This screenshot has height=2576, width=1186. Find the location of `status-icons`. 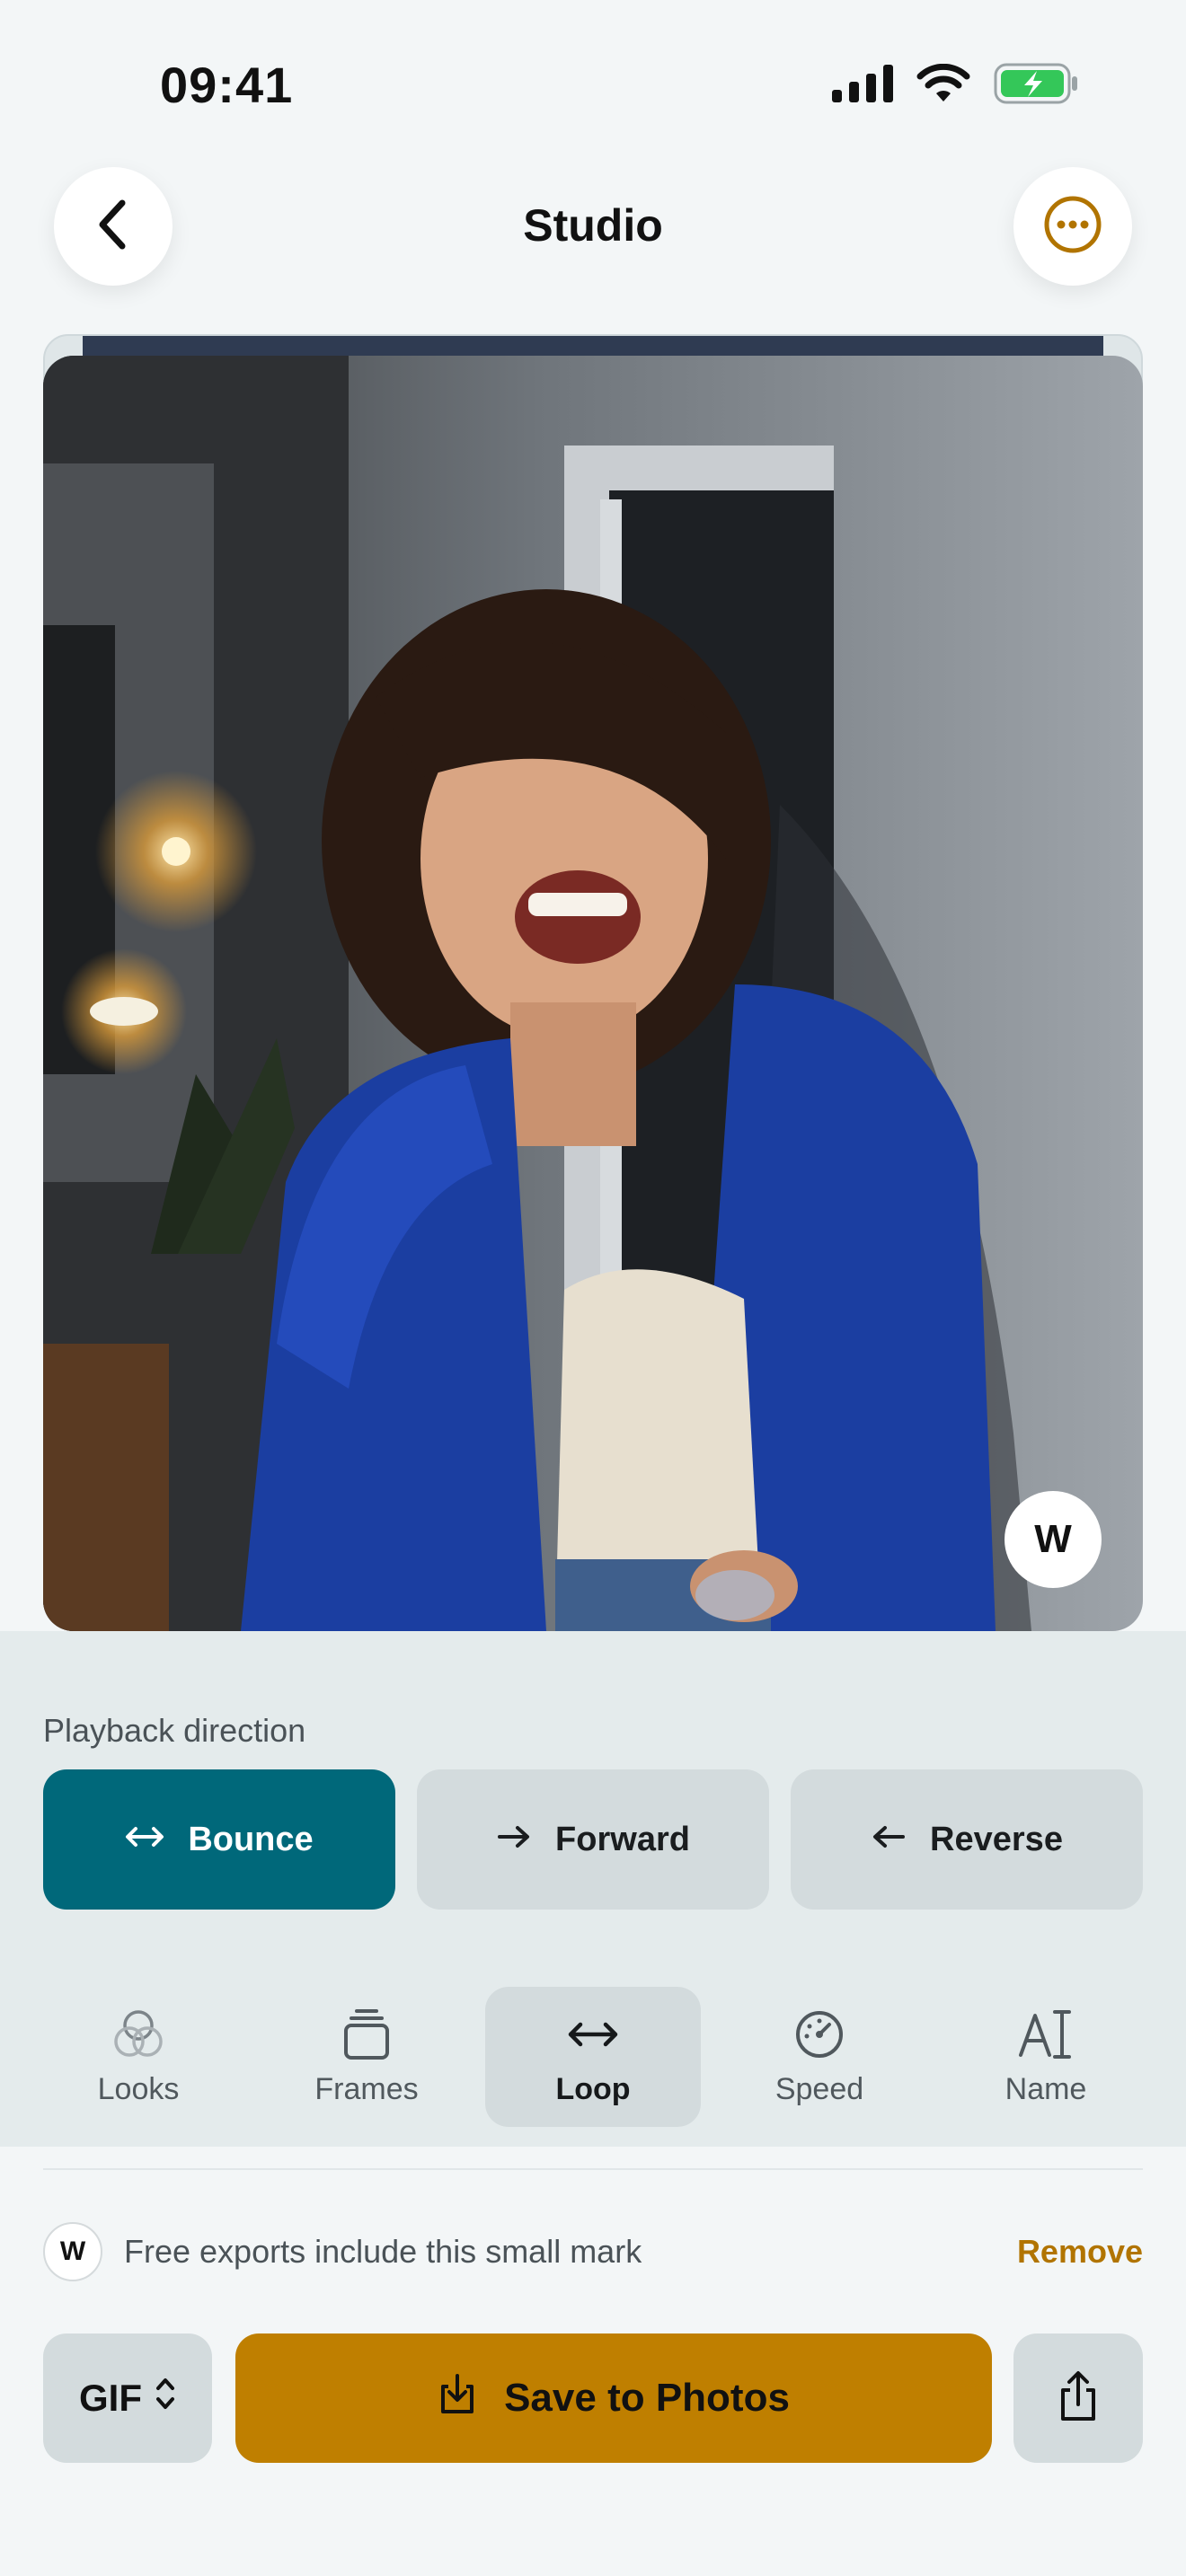

status-icons is located at coordinates (955, 86).